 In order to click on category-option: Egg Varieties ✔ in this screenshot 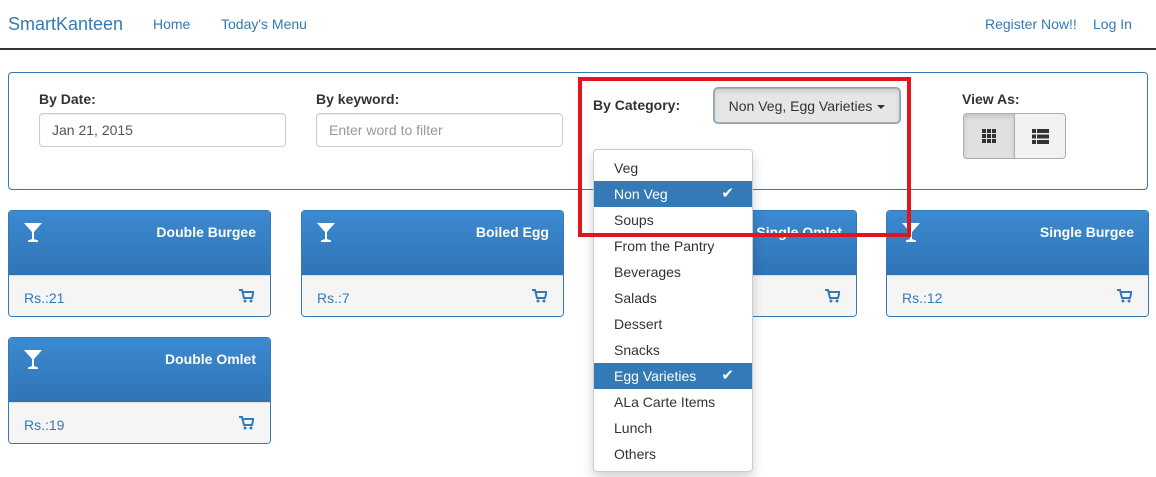, I will do `click(673, 376)`.